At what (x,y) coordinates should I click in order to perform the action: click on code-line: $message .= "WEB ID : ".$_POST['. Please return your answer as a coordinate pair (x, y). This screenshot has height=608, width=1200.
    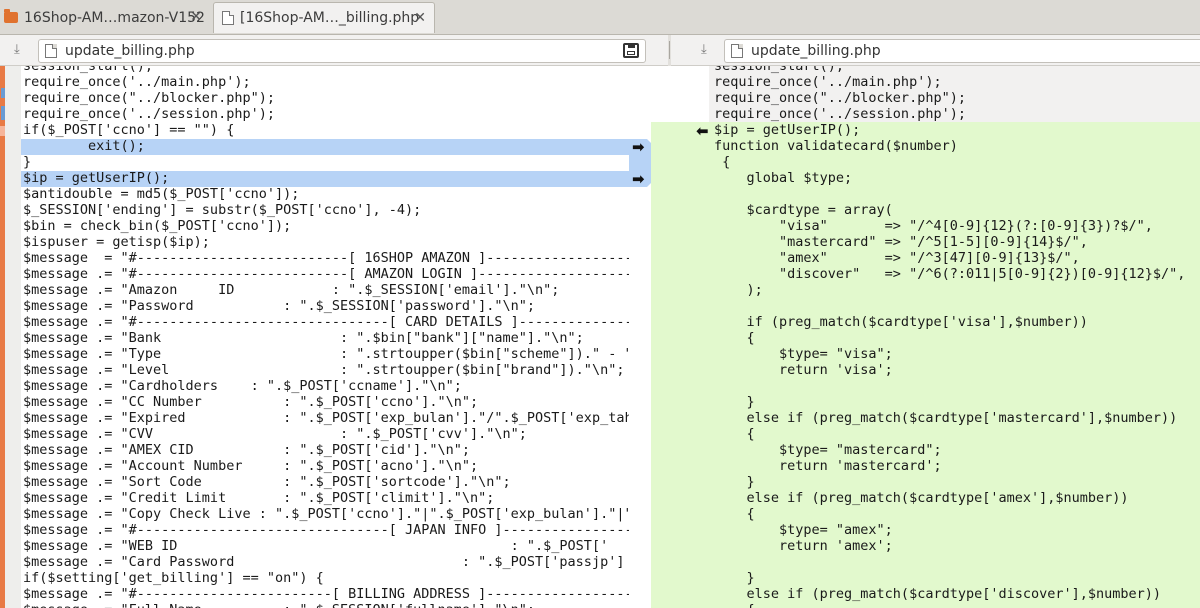
    Looking at the image, I should click on (316, 546).